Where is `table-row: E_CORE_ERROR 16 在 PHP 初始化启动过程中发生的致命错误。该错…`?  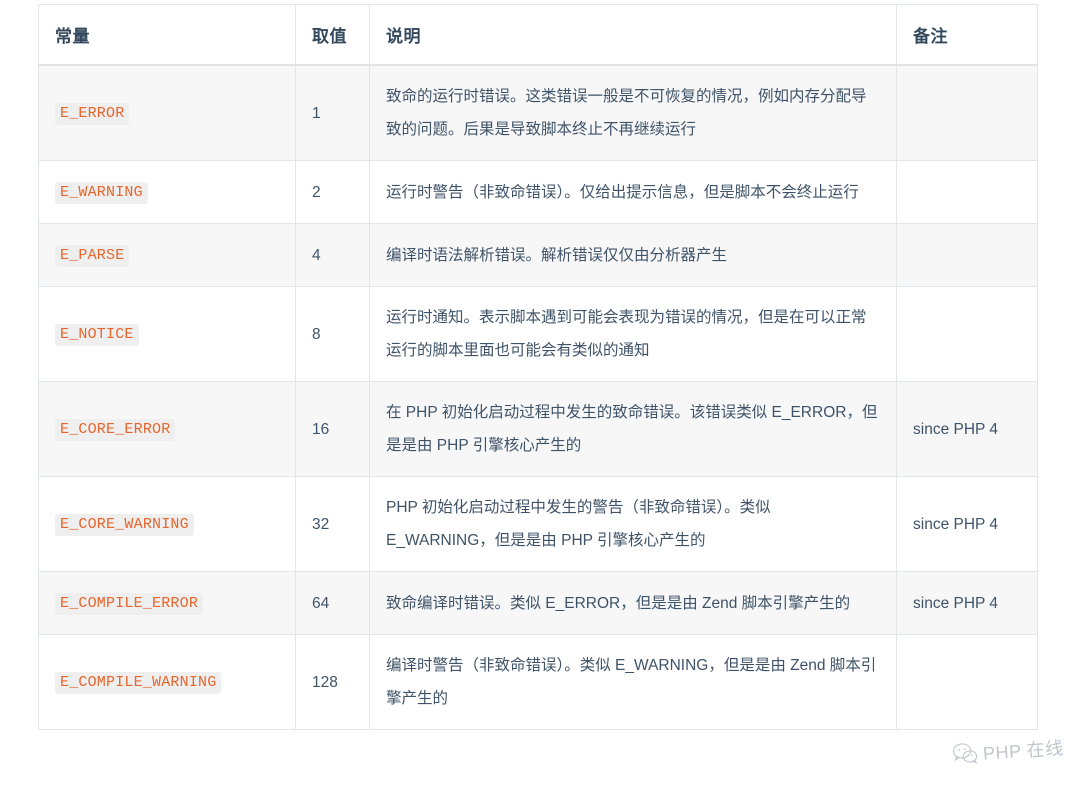
table-row: E_CORE_ERROR 16 在 PHP 初始化启动过程中发生的致命错误。该错… is located at coordinates (538, 429).